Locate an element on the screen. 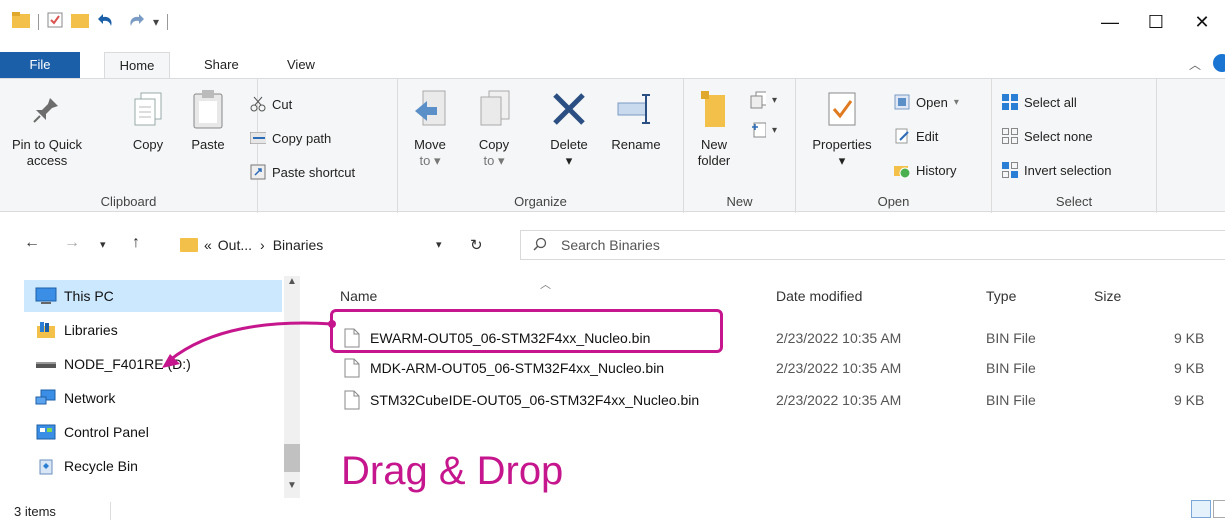  cut-button: Cut is located at coordinates (271, 104).